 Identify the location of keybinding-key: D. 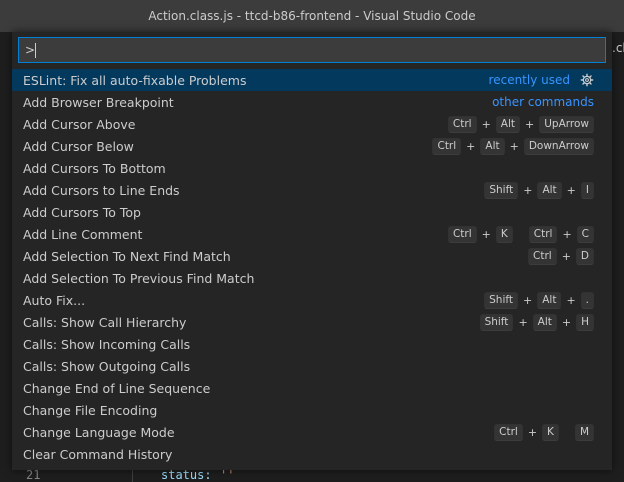
(584, 256).